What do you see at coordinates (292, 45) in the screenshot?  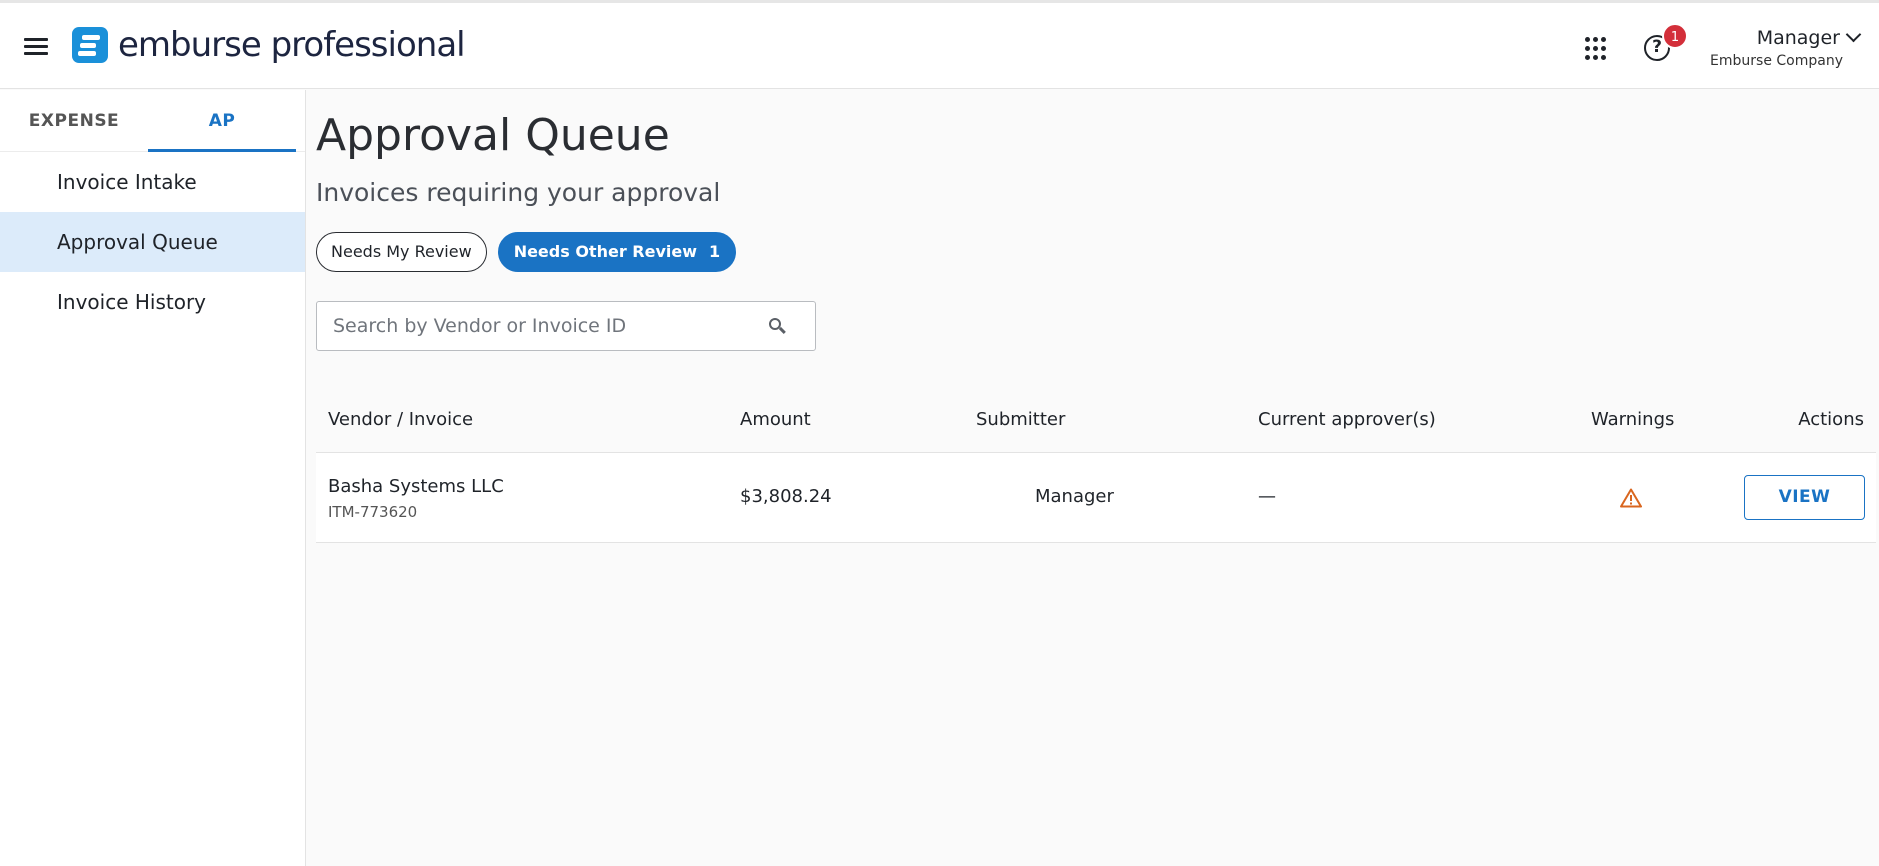 I see `logo-text: emburse professional` at bounding box center [292, 45].